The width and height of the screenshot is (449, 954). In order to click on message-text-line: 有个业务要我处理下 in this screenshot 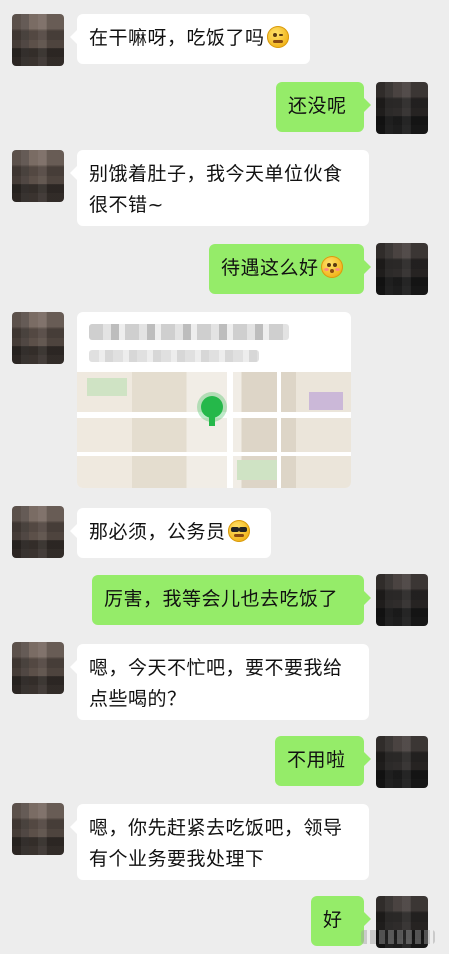, I will do `click(177, 859)`.